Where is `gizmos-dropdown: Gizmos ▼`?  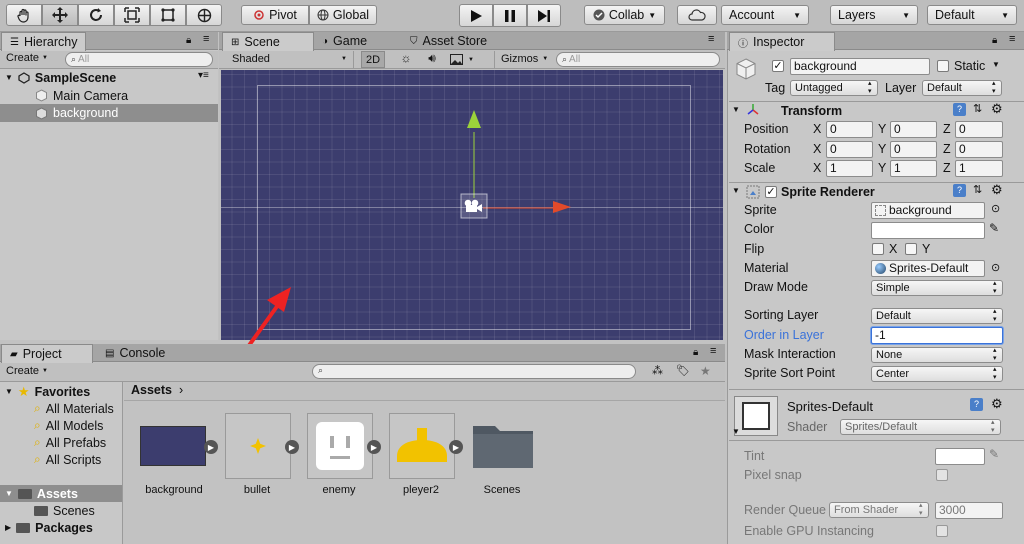
gizmos-dropdown: Gizmos ▼ is located at coordinates (522, 59).